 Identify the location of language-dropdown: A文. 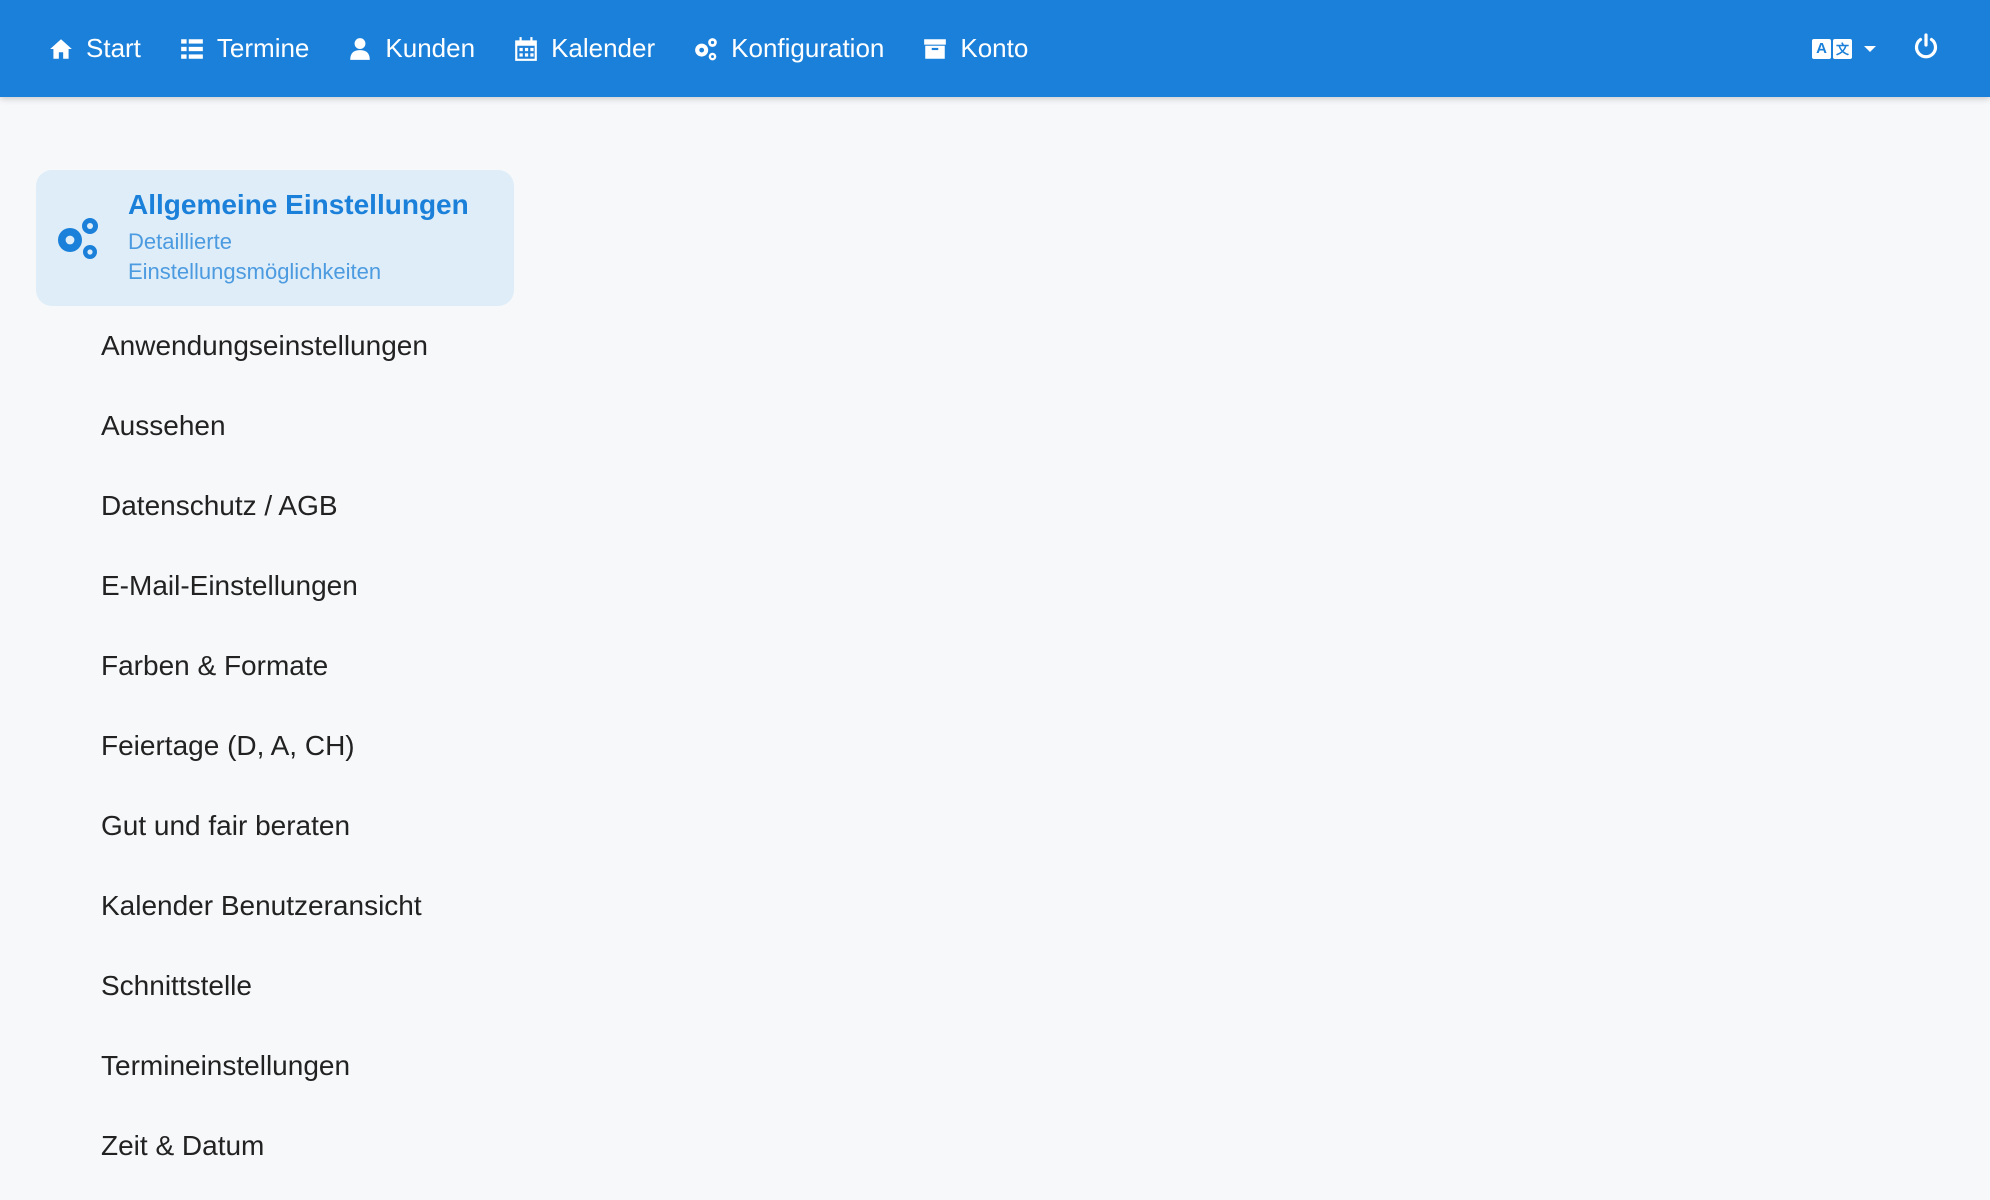
(1844, 49).